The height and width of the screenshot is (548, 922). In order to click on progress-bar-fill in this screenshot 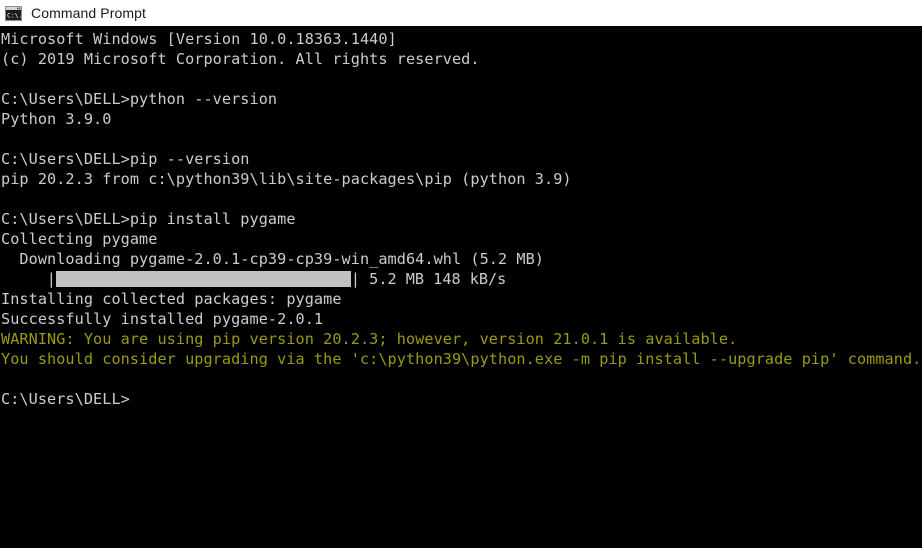, I will do `click(203, 279)`.